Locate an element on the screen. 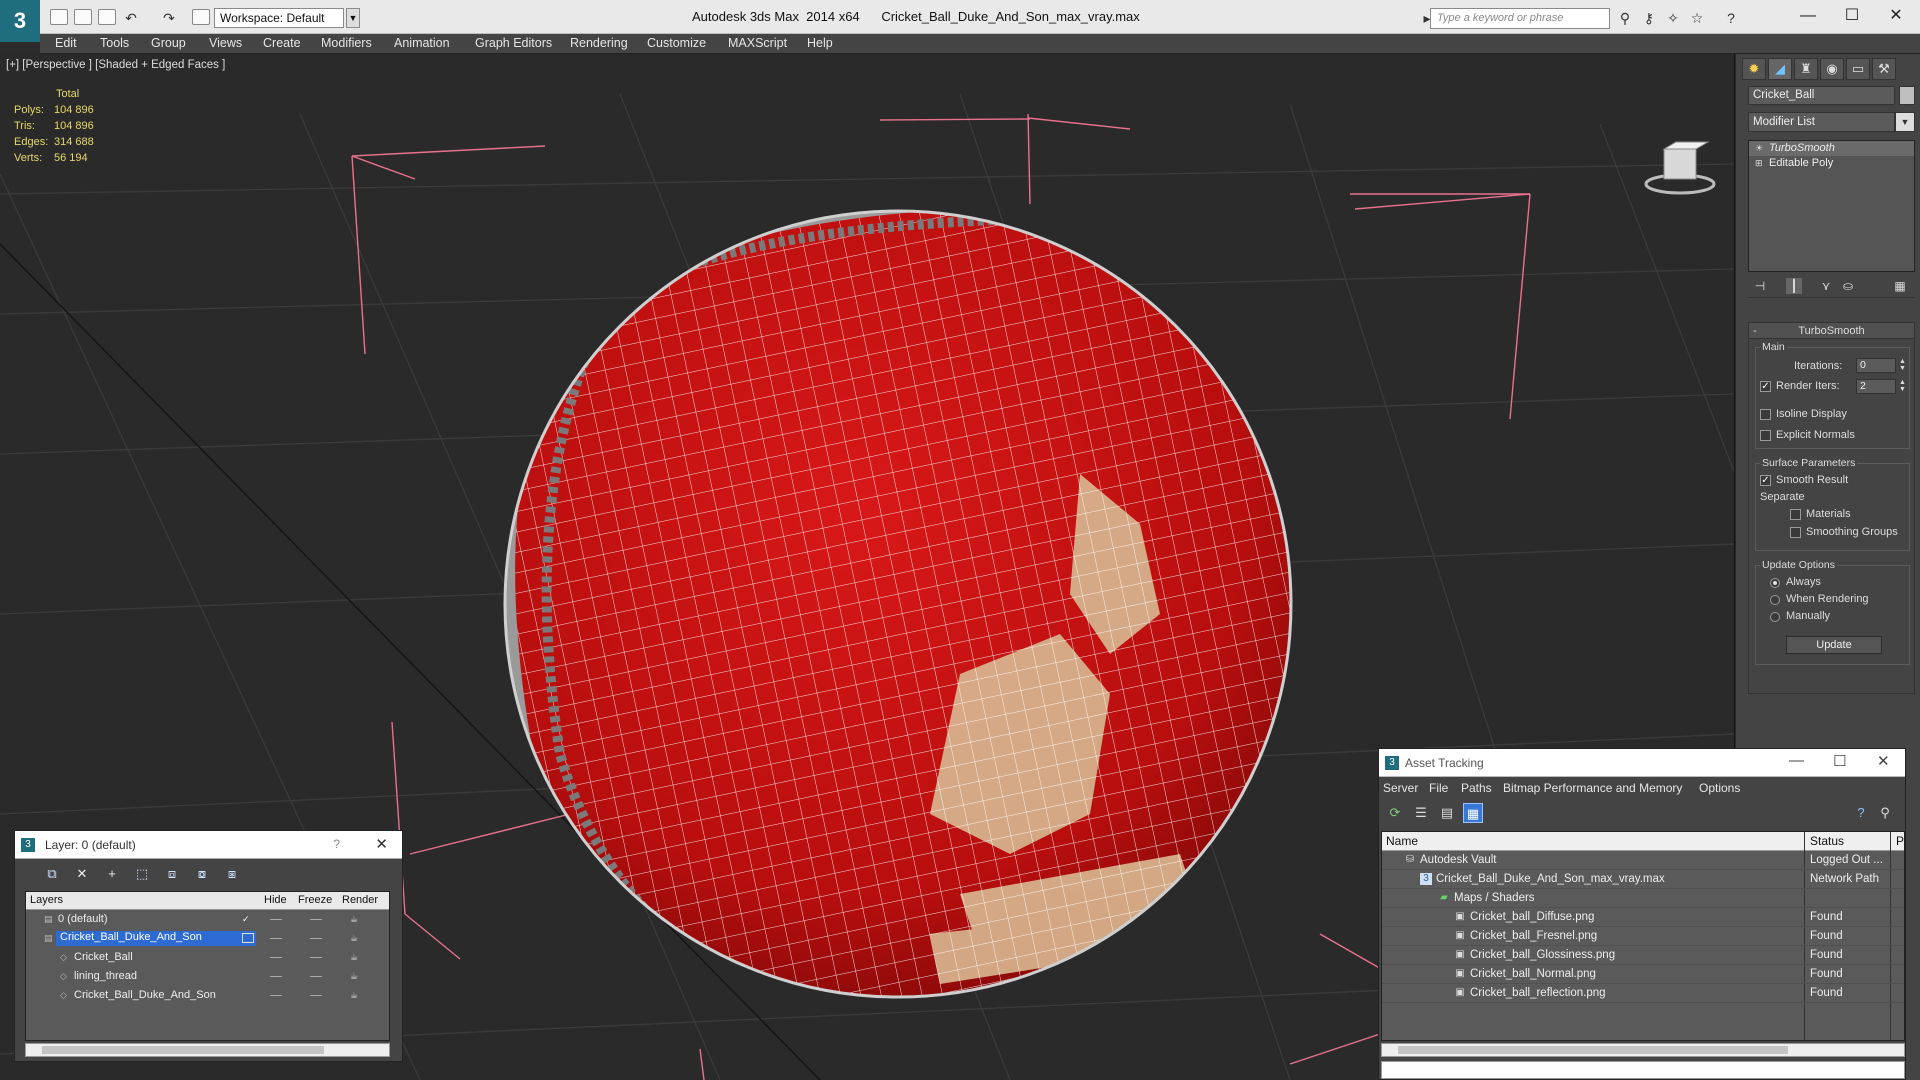 This screenshot has height=1080, width=1920. motion-tab-icon: ◉ is located at coordinates (1832, 69).